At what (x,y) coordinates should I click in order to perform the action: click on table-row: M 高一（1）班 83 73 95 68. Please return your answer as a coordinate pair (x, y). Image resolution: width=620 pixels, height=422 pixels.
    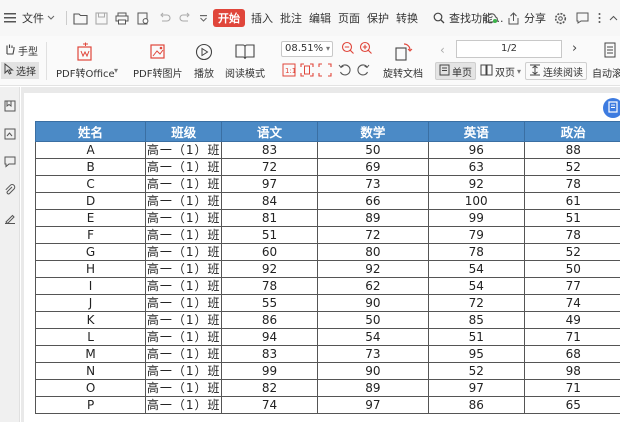
    Looking at the image, I should click on (327, 354).